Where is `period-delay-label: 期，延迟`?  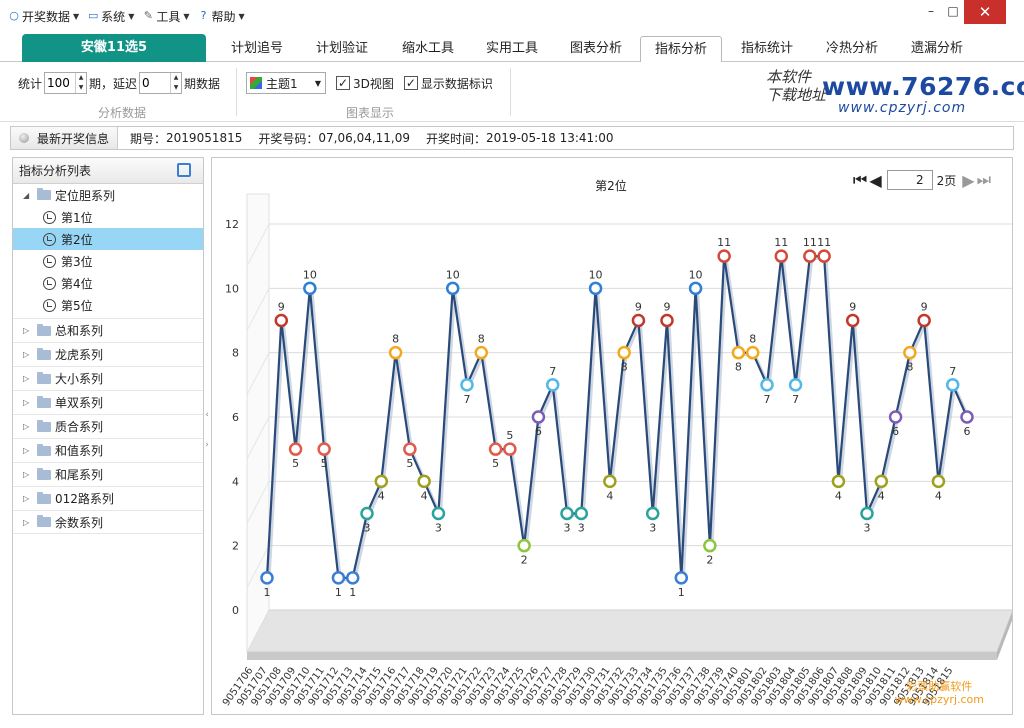 period-delay-label: 期，延迟 is located at coordinates (113, 83).